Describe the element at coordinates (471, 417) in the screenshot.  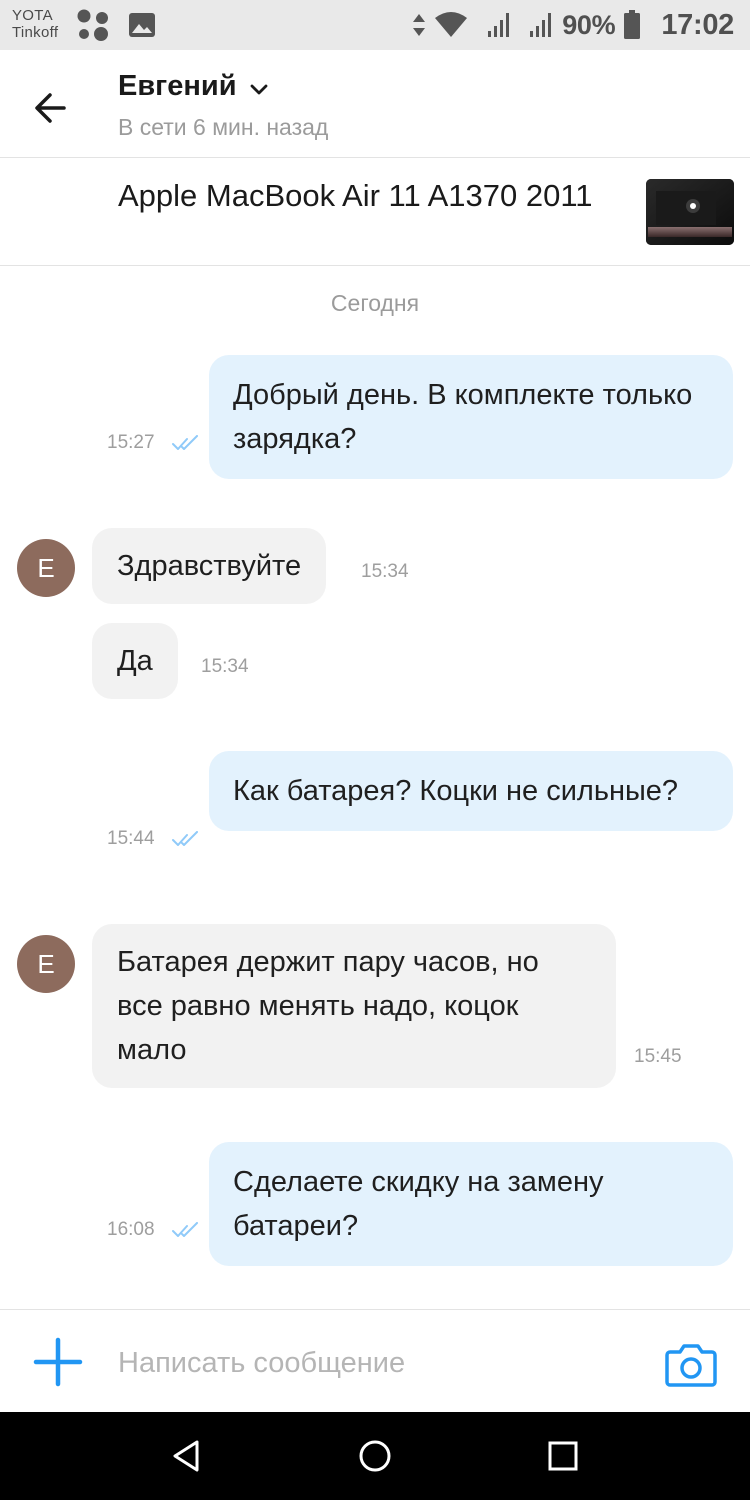
I see `outgoing-message-bubble: Добрый день. В комплекте только зарядка?` at that location.